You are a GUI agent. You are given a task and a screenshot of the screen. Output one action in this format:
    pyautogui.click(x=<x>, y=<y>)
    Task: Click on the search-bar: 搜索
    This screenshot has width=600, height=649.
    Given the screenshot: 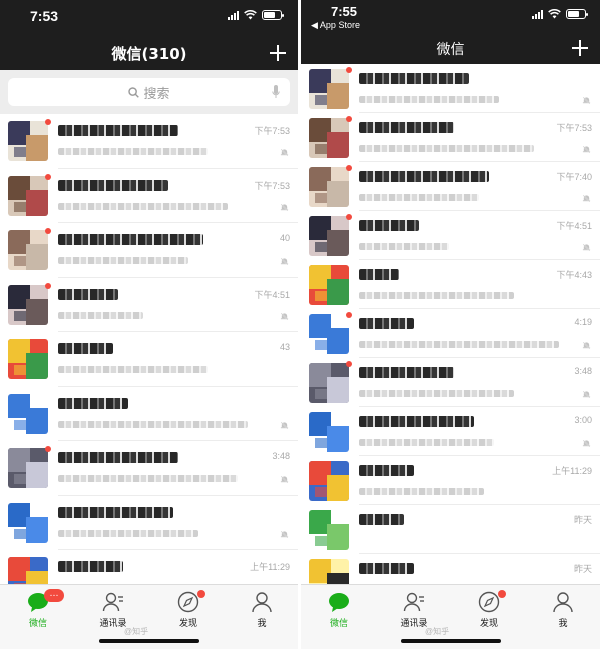 What is the action you would take?
    pyautogui.click(x=149, y=92)
    